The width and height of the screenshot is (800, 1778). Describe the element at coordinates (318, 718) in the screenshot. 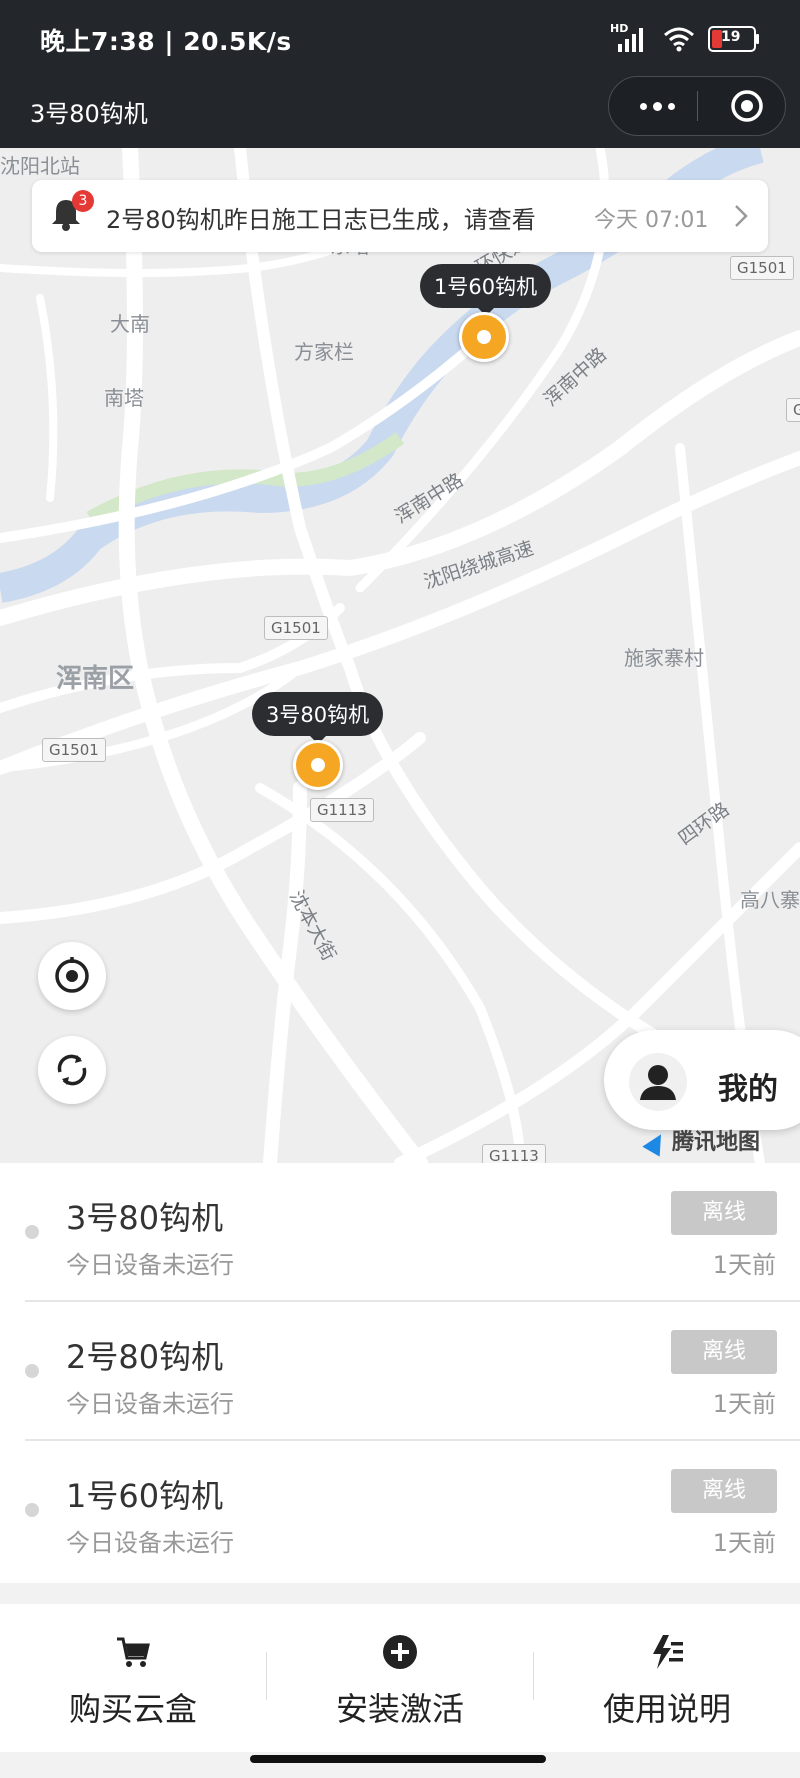

I see `marker-label-3: 3号80钩机` at that location.